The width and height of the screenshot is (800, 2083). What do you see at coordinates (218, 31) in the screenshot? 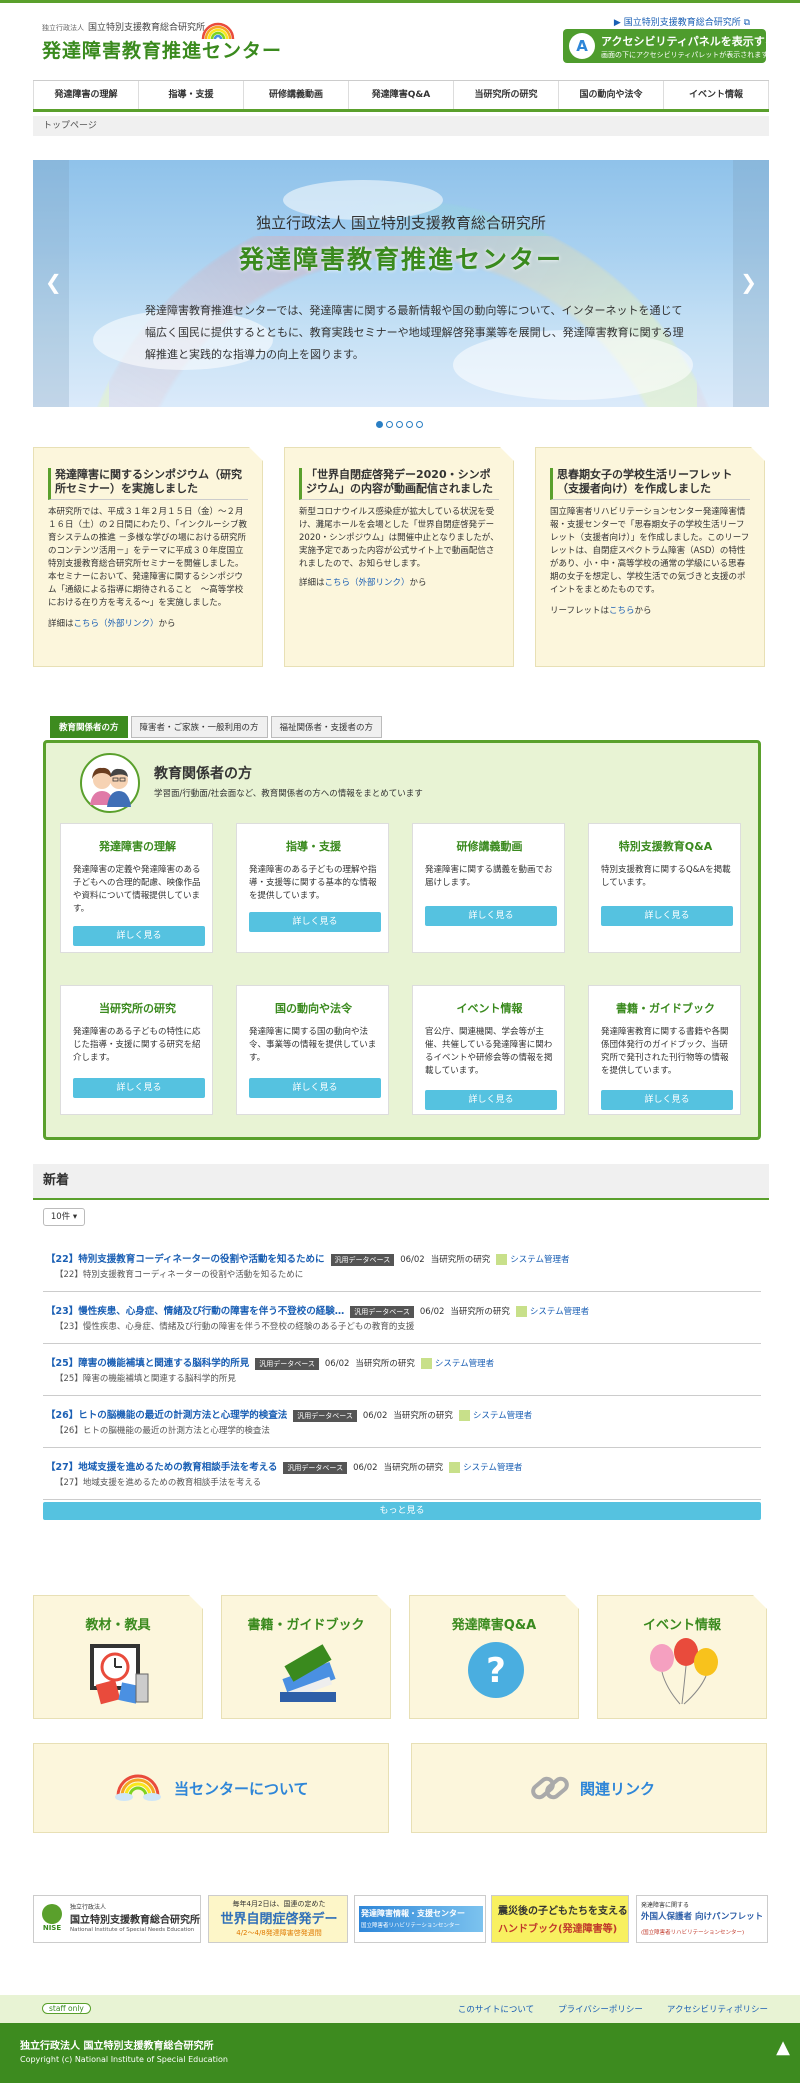
I see `rainbow-logo-icon` at bounding box center [218, 31].